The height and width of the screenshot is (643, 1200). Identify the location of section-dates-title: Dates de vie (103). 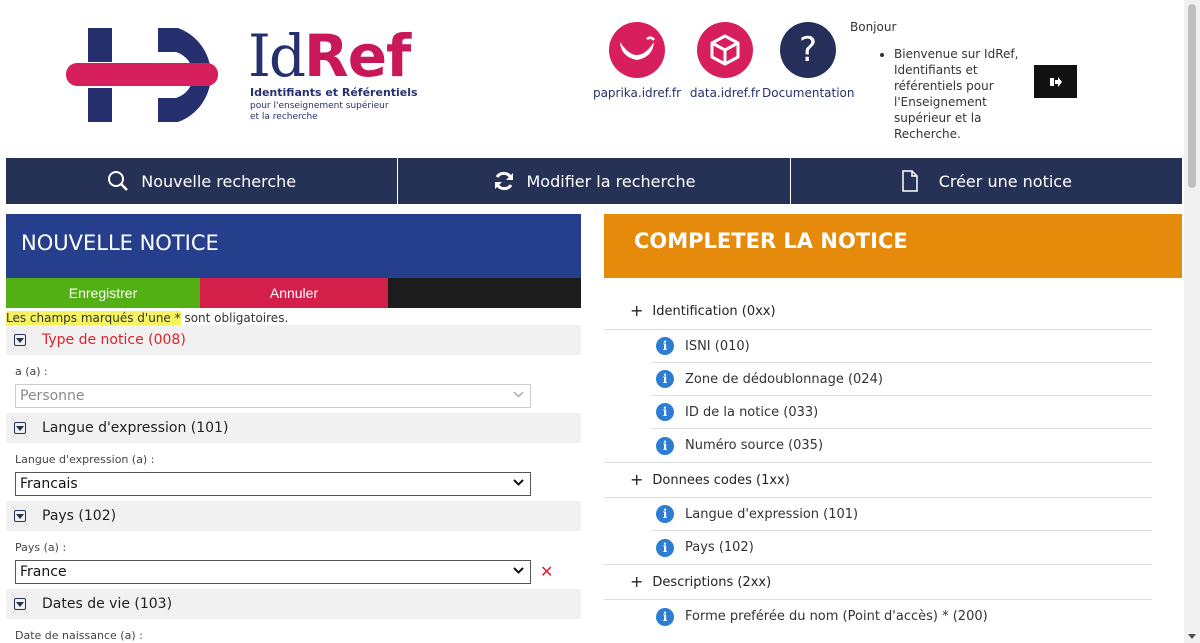
(107, 604).